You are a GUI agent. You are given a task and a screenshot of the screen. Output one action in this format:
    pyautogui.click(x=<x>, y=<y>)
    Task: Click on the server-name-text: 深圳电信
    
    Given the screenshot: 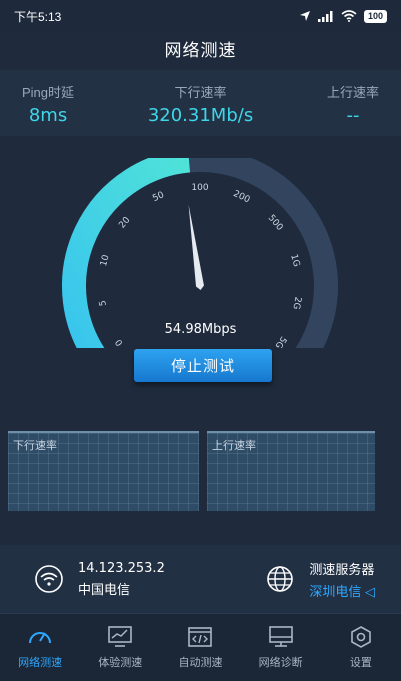 What is the action you would take?
    pyautogui.click(x=335, y=591)
    